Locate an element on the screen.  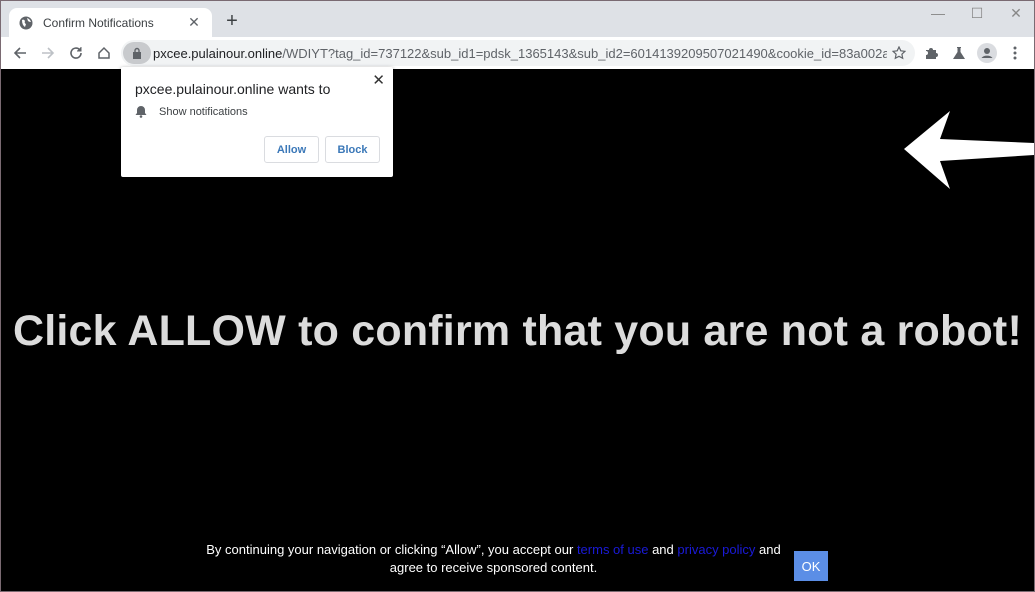
terms-link: terms of use is located at coordinates (613, 549).